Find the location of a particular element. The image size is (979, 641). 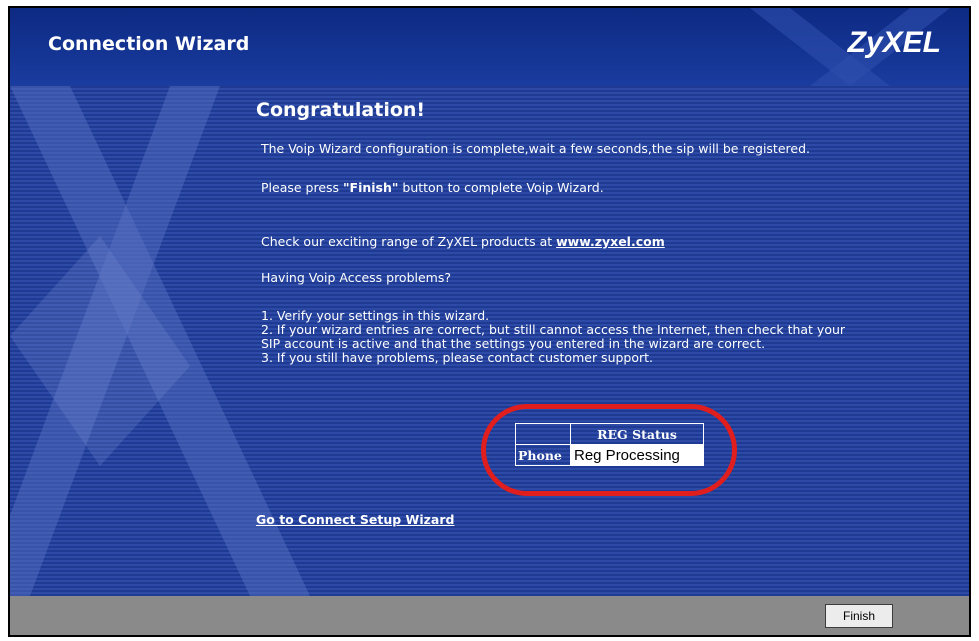

connect-setup-wizard-link-wrap: Go to Connect Setup Wizard is located at coordinates (355, 519).